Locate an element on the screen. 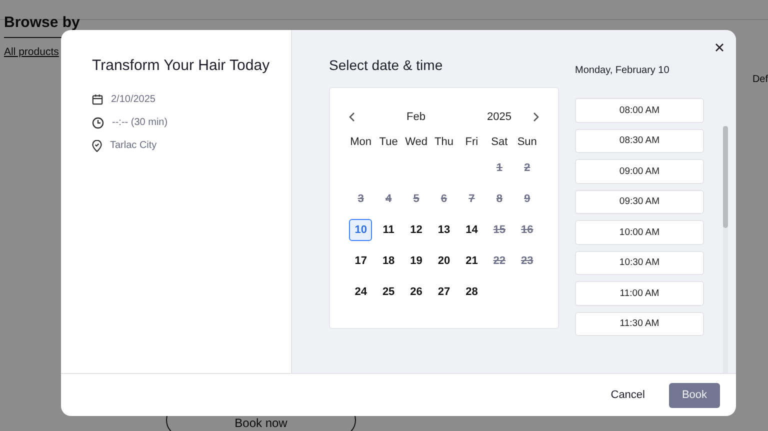 The height and width of the screenshot is (431, 768). weekday-label: Sun is located at coordinates (527, 142).